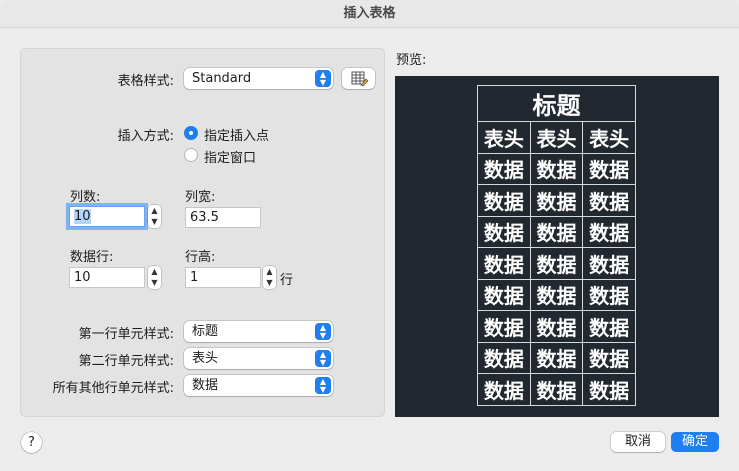 The image size is (739, 471). I want to click on columns-label: 列数:, so click(85, 197).